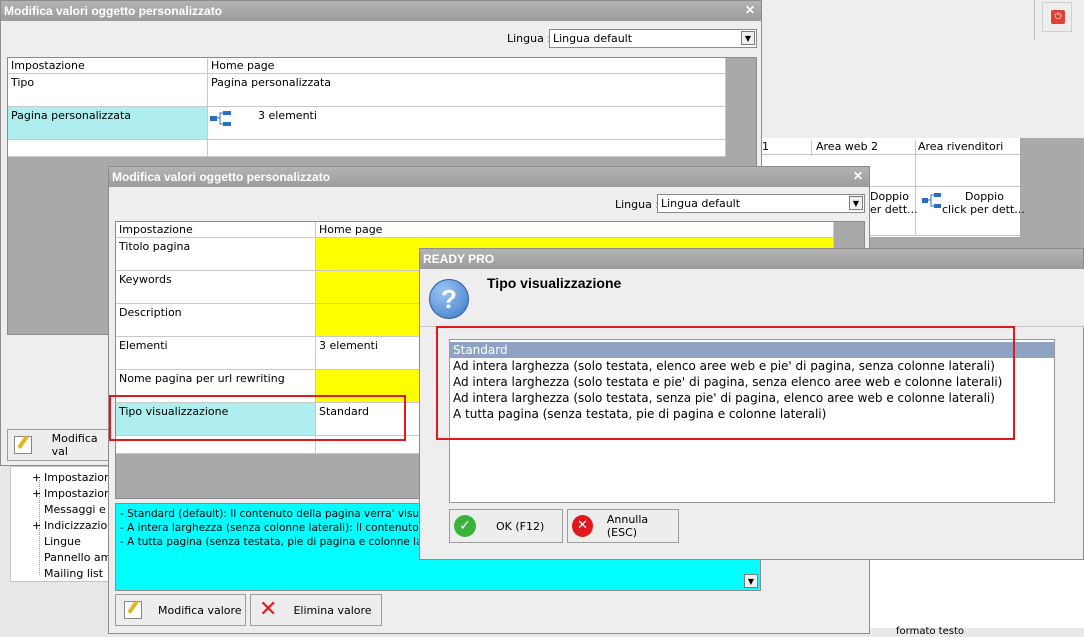  Describe the element at coordinates (257, 418) in the screenshot. I see `highlight-tipo-visualizzazione` at that location.